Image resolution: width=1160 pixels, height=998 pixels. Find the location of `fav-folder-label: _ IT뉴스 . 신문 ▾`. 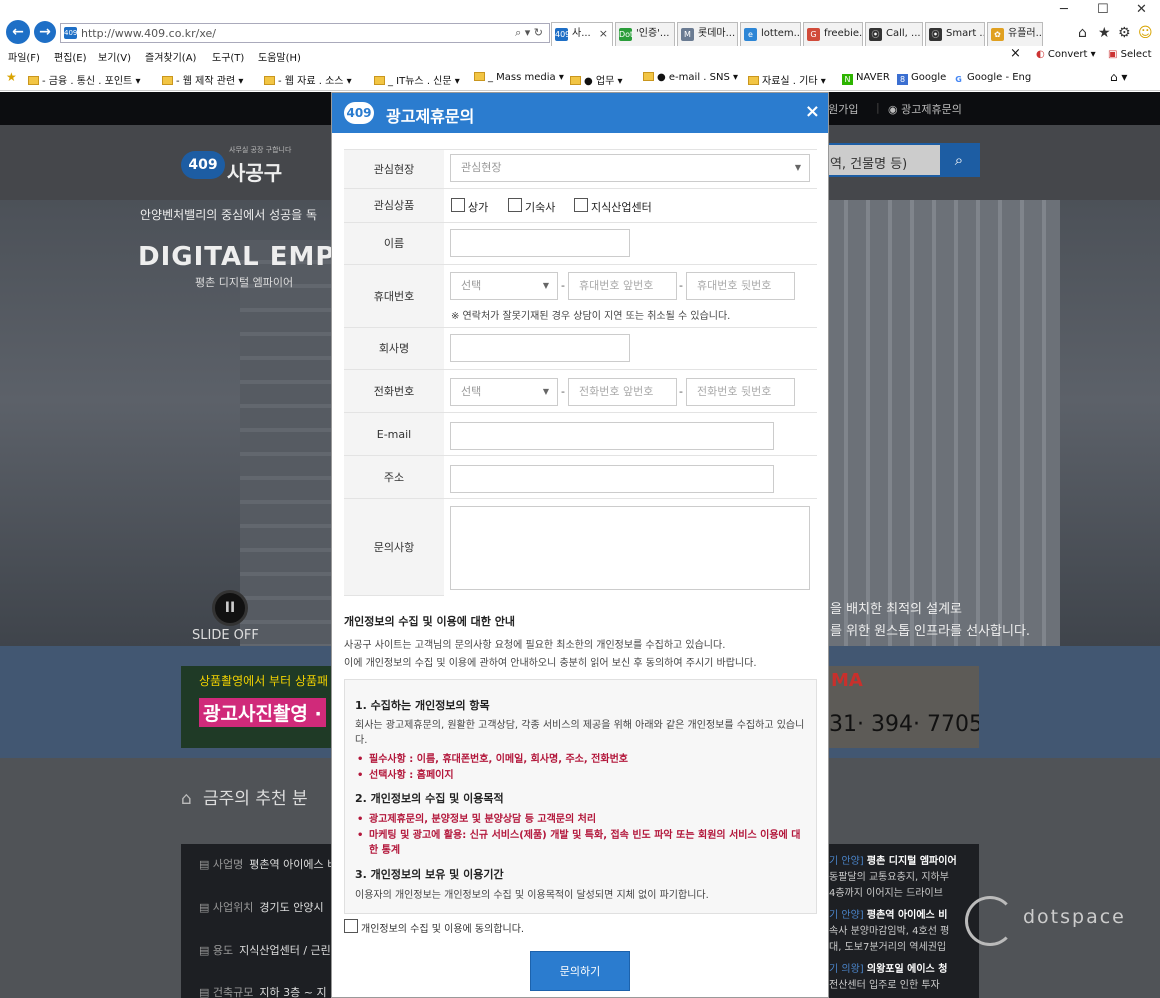

fav-folder-label: _ IT뉴스 . 신문 ▾ is located at coordinates (424, 81).